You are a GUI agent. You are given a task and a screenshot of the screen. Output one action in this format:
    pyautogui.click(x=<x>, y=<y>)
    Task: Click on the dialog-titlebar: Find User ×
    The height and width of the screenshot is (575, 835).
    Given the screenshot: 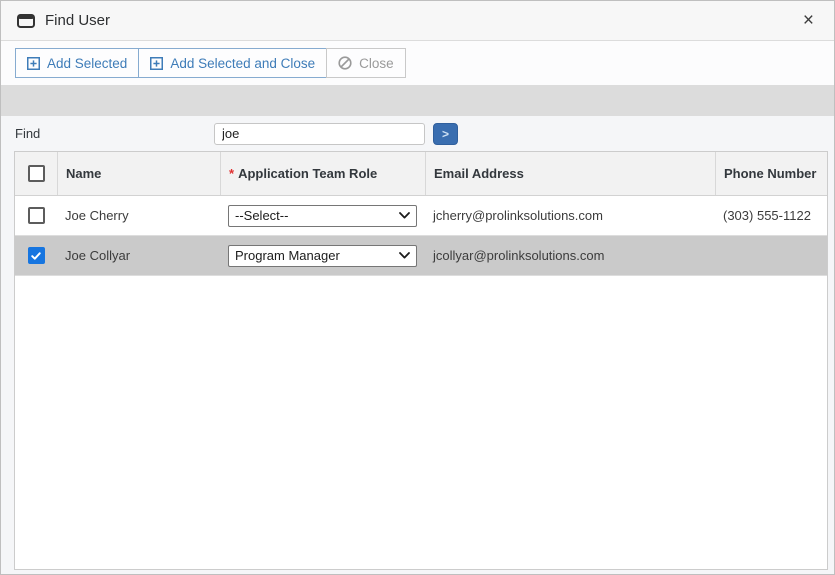 What is the action you would take?
    pyautogui.click(x=417, y=21)
    